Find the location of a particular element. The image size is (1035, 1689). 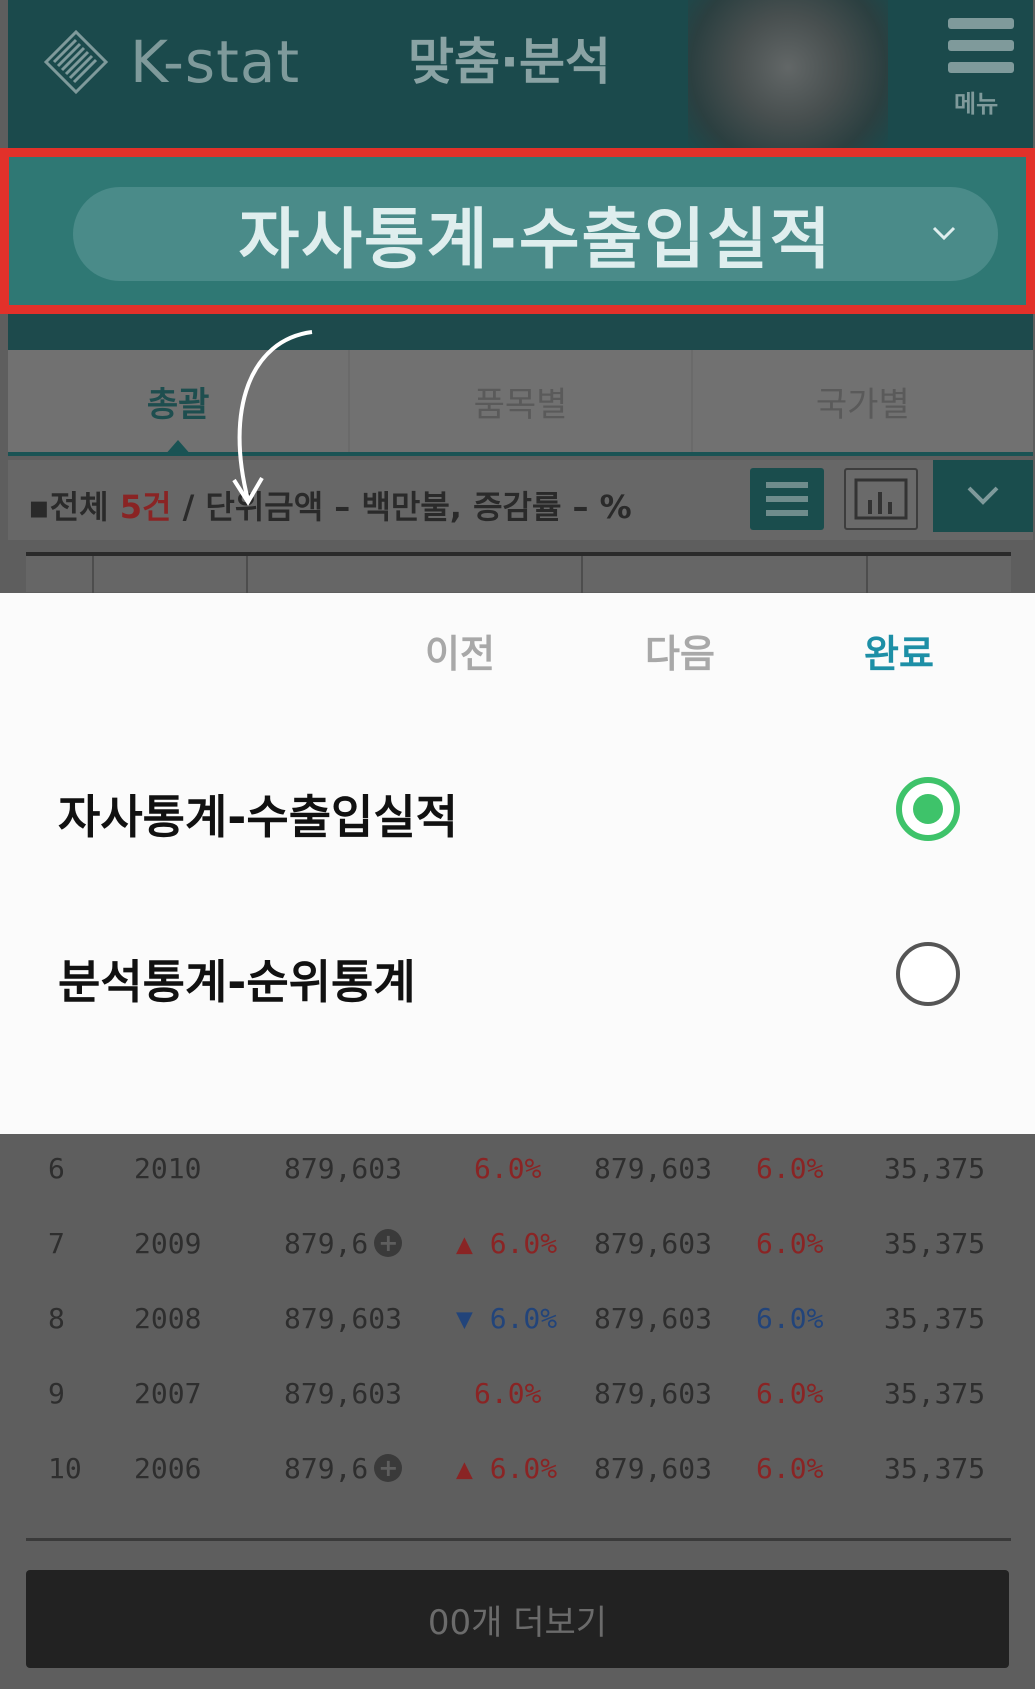

expand-toggle-button is located at coordinates (983, 496).